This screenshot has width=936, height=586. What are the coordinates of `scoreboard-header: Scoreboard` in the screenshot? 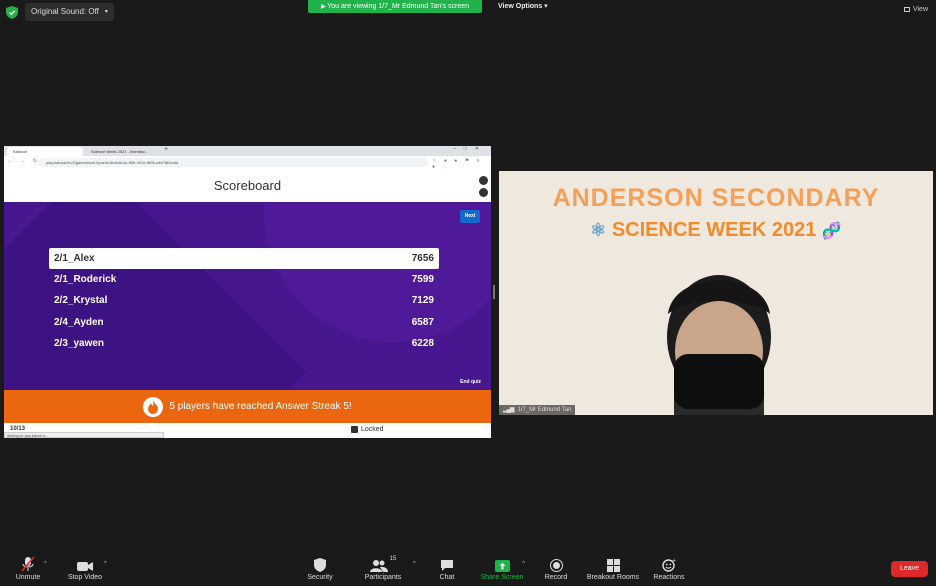 It's located at (247, 186).